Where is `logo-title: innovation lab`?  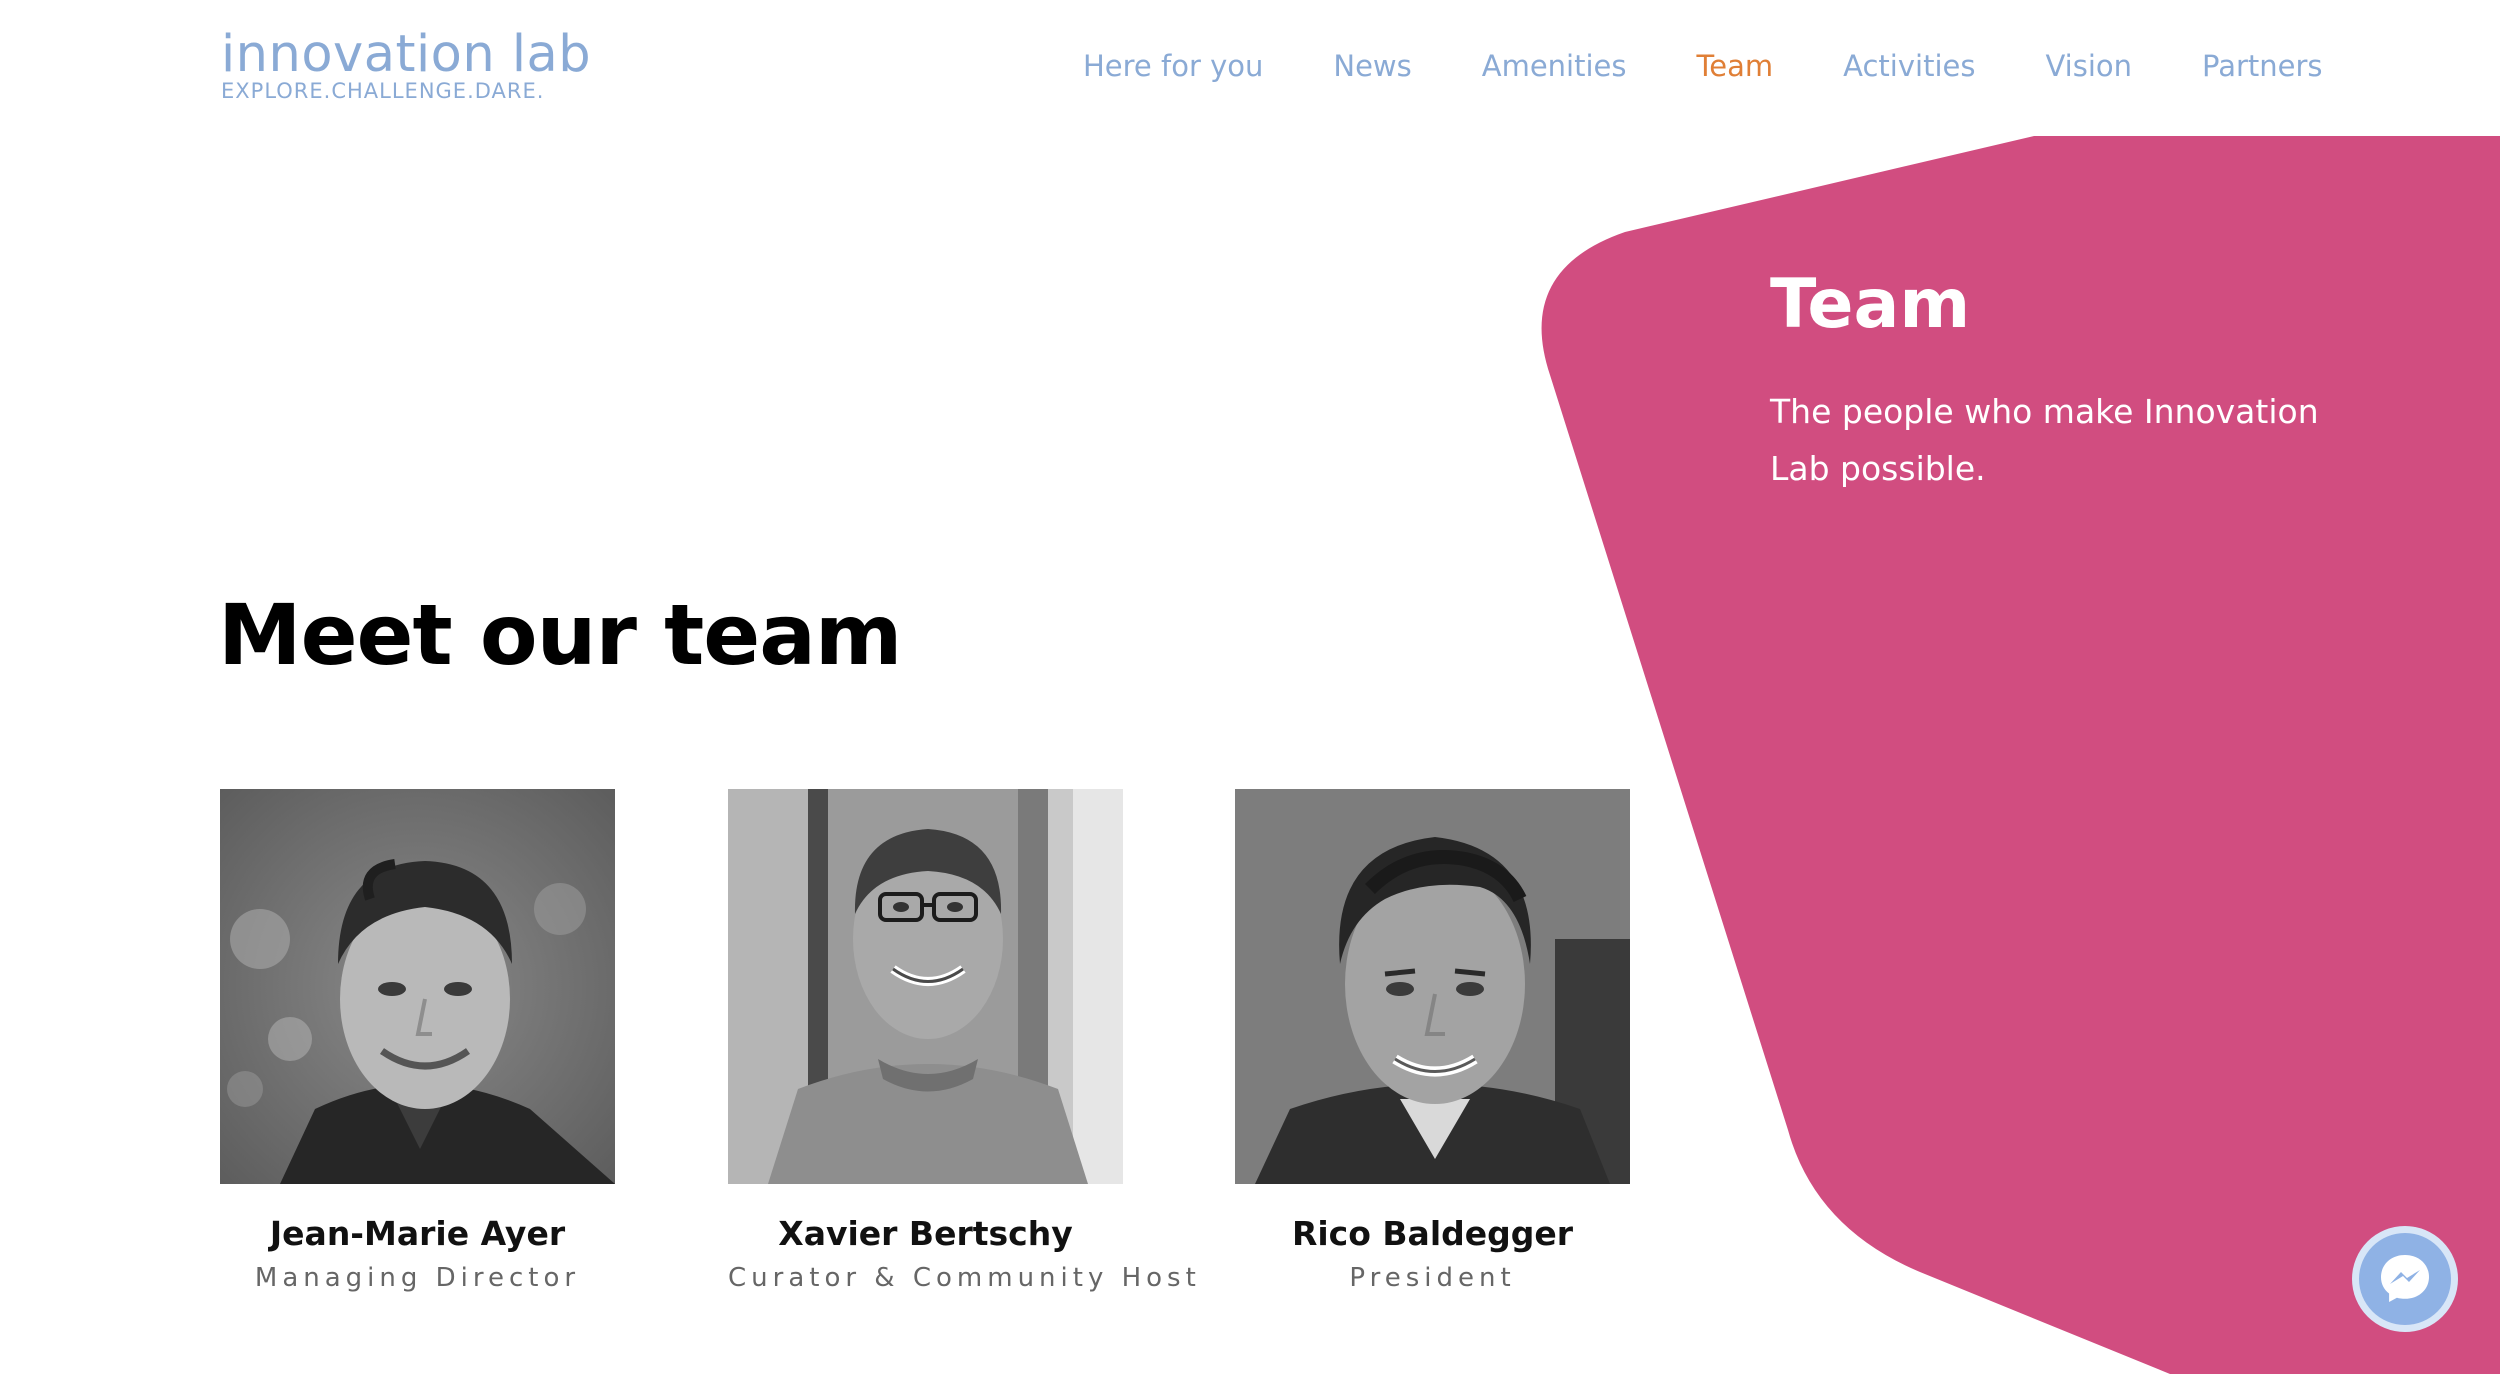 logo-title: innovation lab is located at coordinates (406, 54).